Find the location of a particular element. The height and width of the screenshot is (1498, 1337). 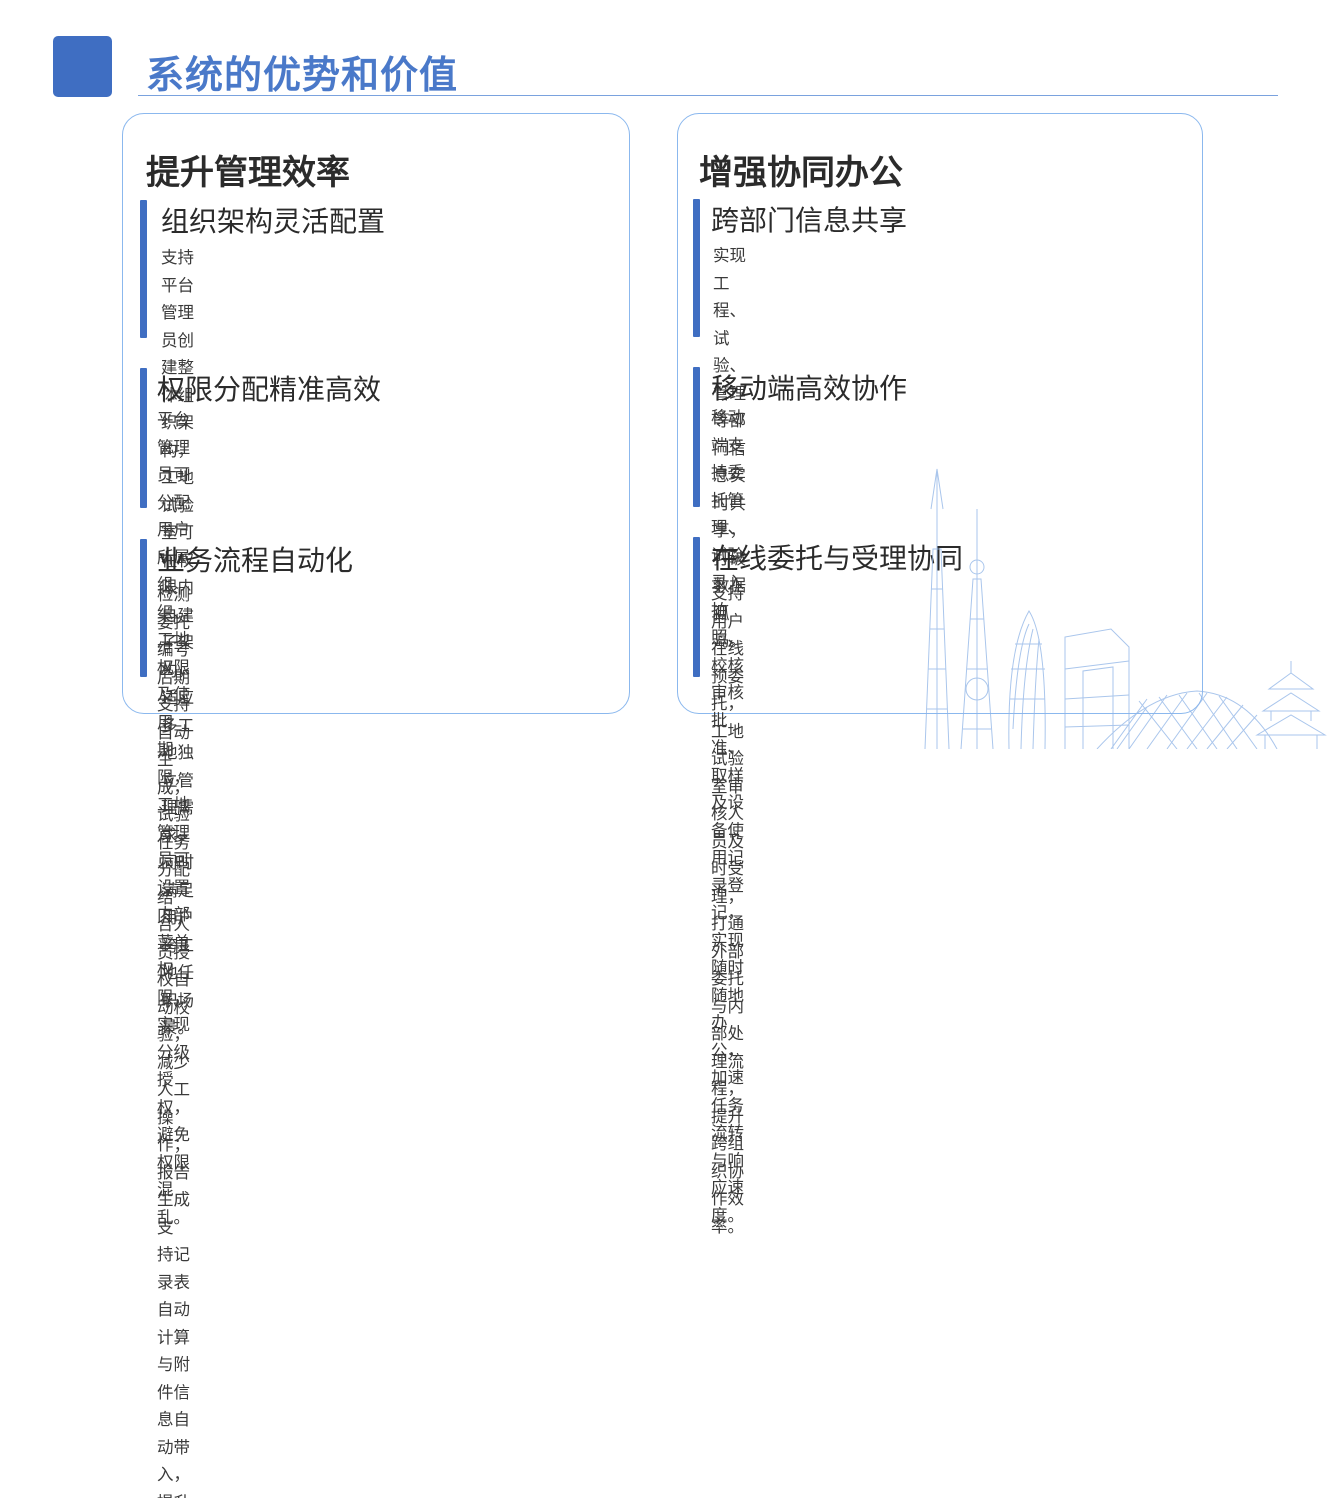

item-title: 在线委托与受理协同 is located at coordinates (837, 558).